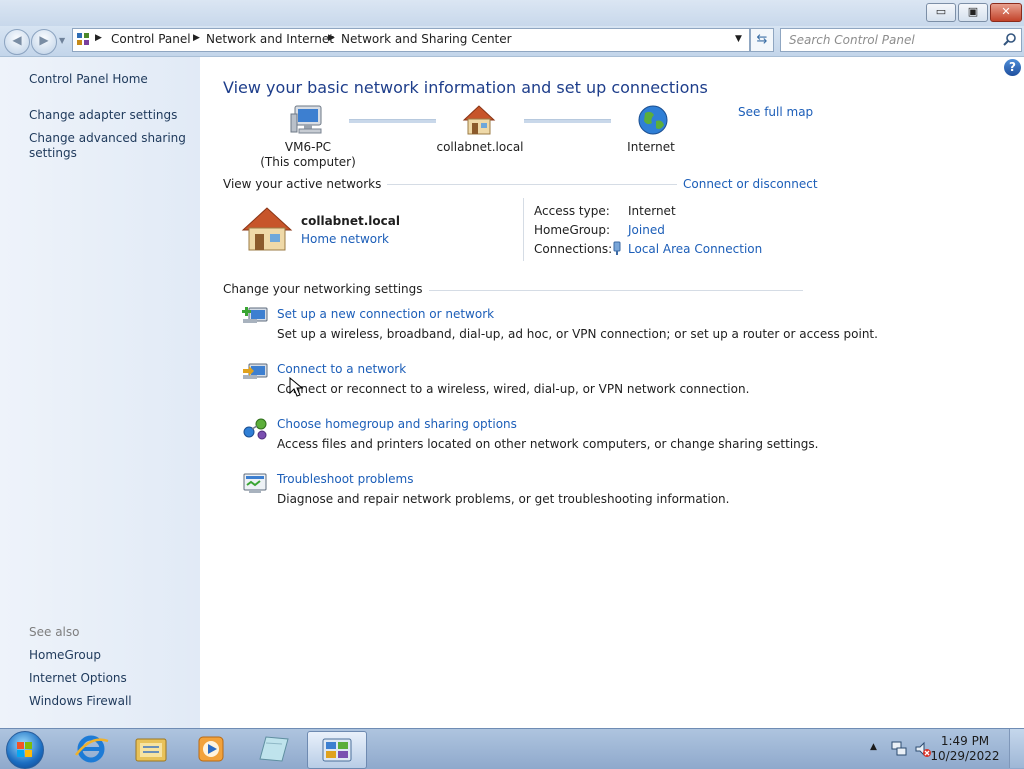  I want to click on taskbar-control-panel-button, so click(337, 750).